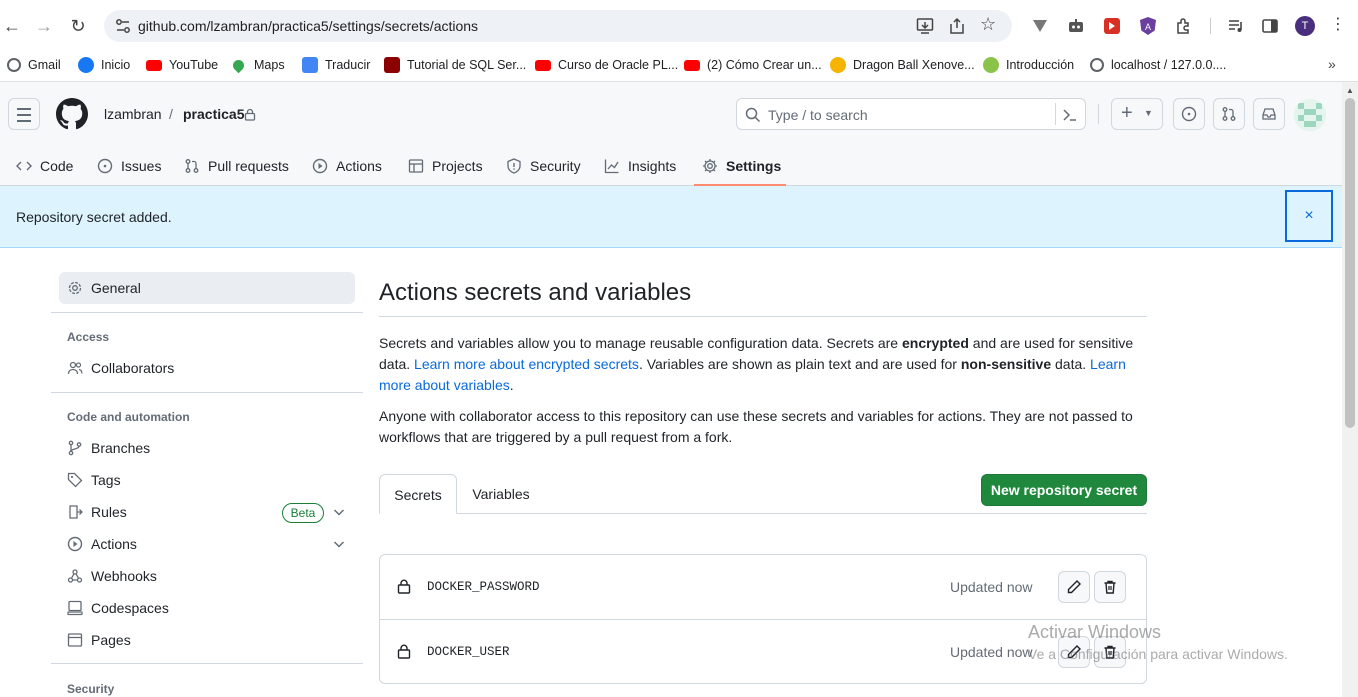 The height and width of the screenshot is (697, 1358). I want to click on extension-angular-icon: A, so click(1148, 26).